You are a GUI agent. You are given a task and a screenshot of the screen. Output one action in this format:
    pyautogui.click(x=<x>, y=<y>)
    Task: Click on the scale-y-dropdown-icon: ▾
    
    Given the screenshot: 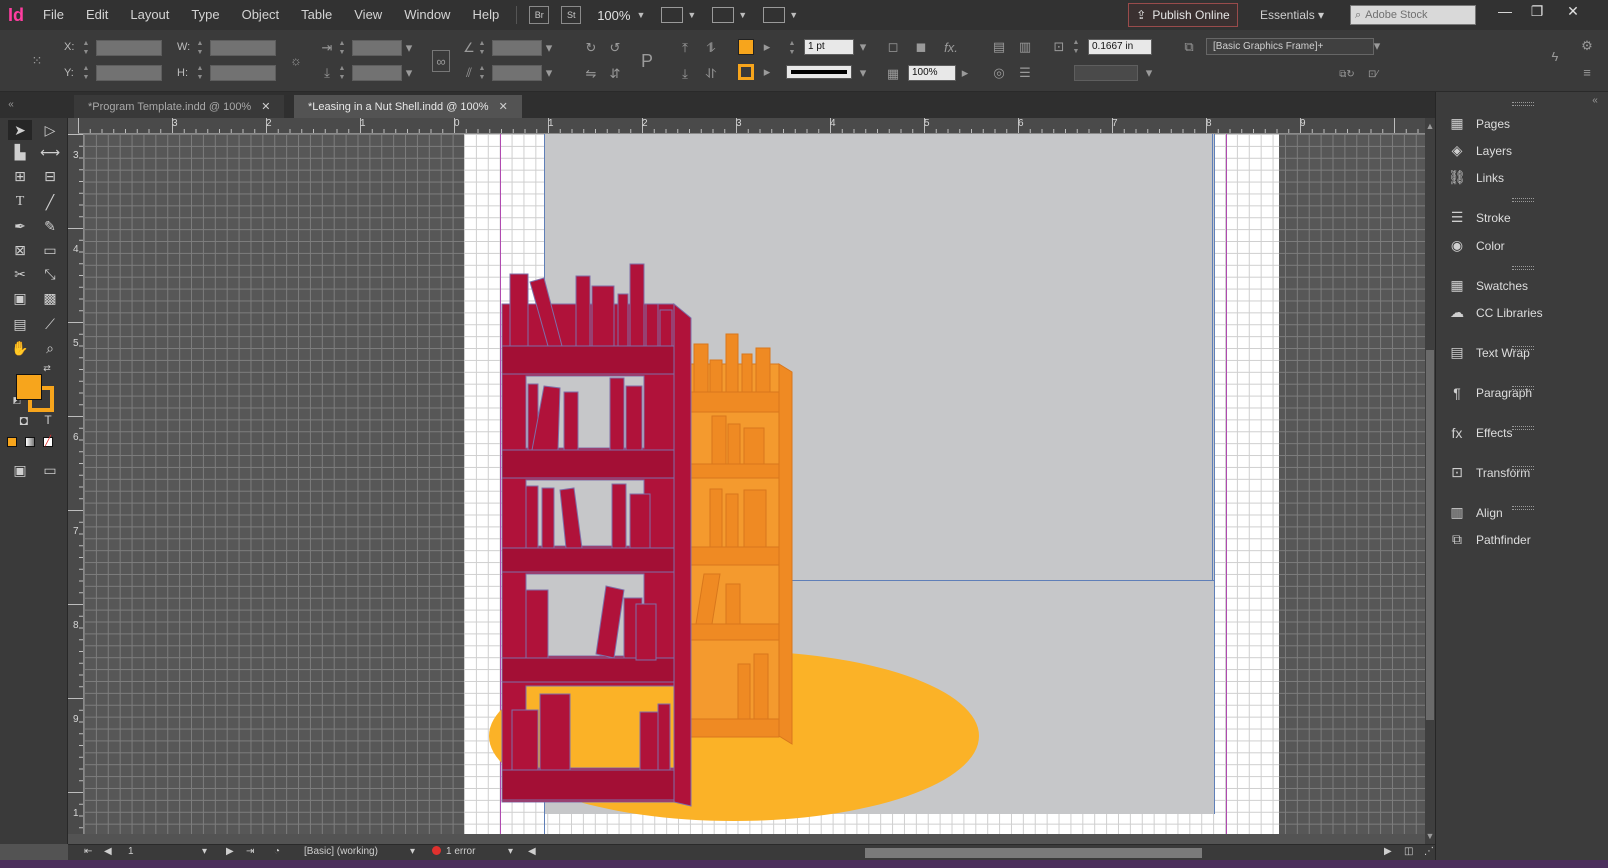 What is the action you would take?
    pyautogui.click(x=409, y=73)
    